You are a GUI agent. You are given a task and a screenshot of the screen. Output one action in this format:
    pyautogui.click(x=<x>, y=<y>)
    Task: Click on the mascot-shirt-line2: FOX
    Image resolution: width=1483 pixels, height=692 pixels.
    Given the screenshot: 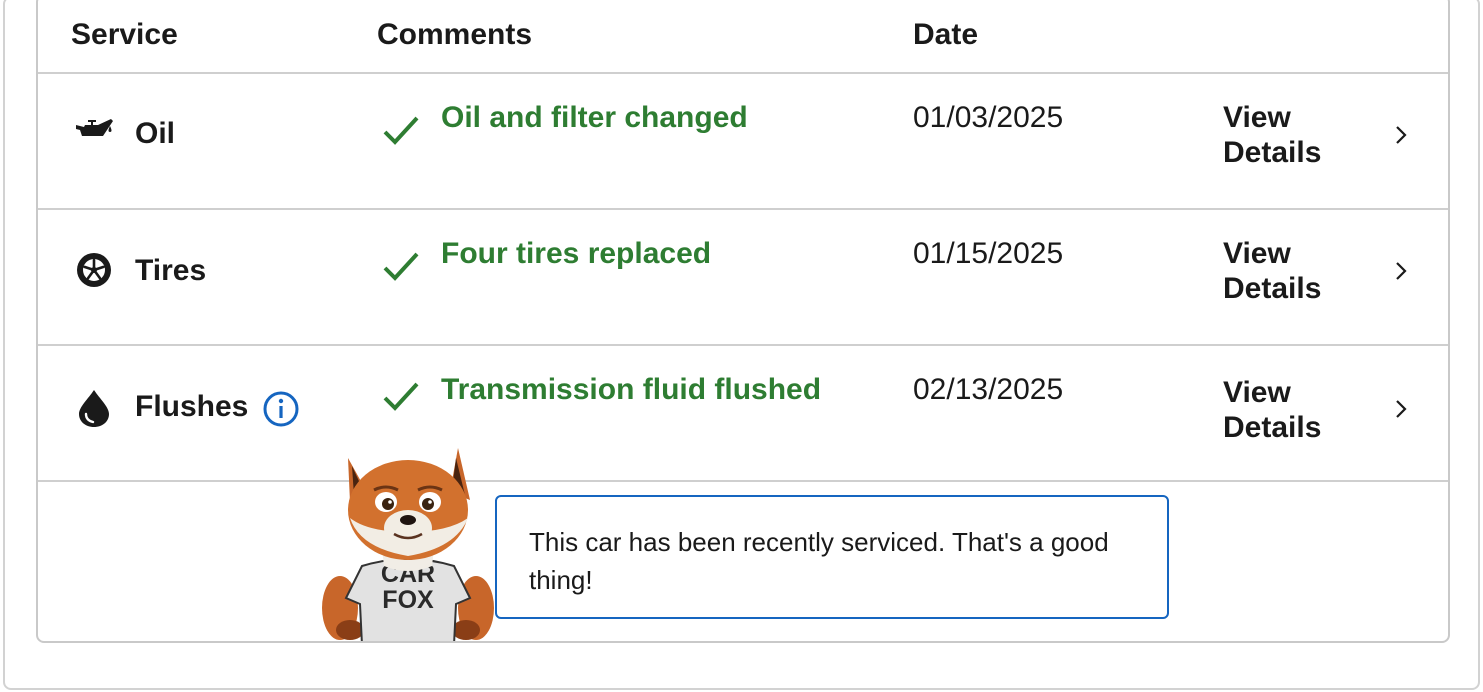 What is the action you would take?
    pyautogui.click(x=408, y=600)
    